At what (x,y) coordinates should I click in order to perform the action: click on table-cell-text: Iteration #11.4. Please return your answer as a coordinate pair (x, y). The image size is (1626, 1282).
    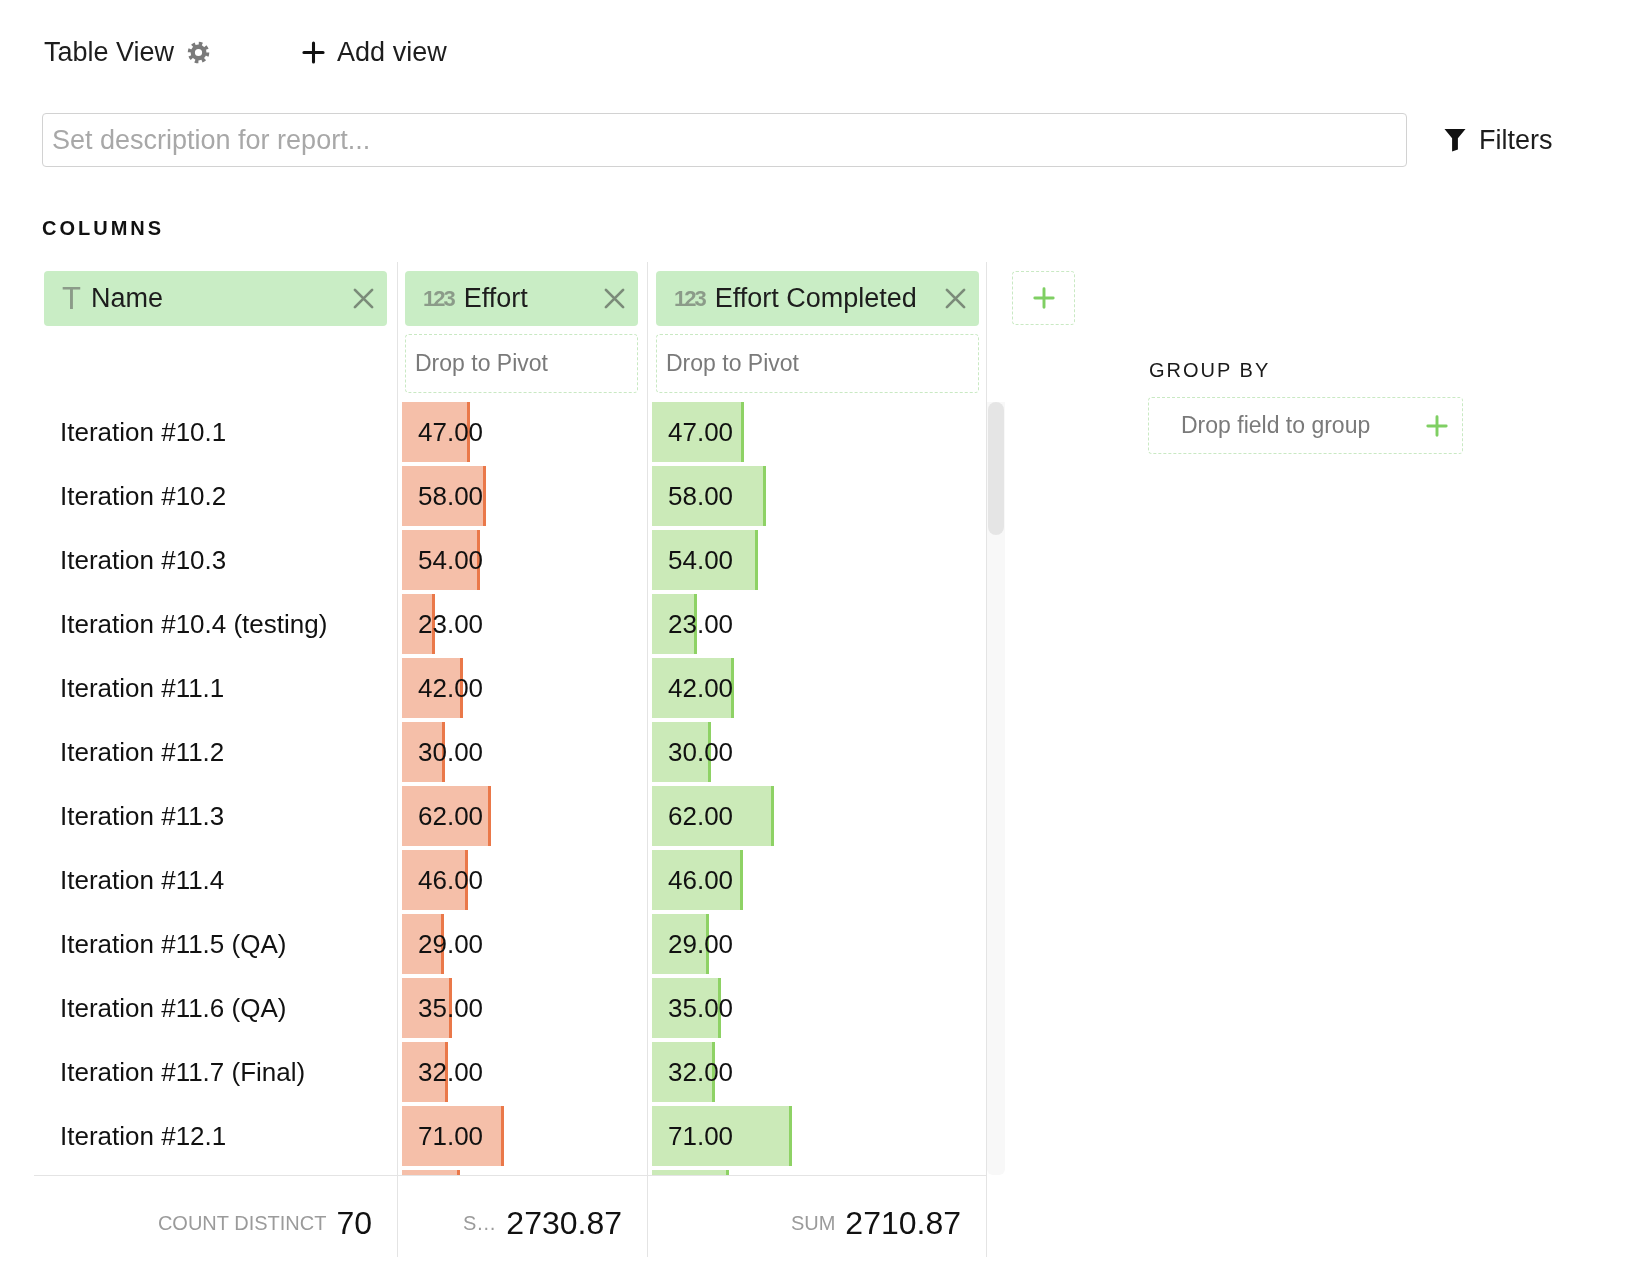
    Looking at the image, I should click on (142, 880).